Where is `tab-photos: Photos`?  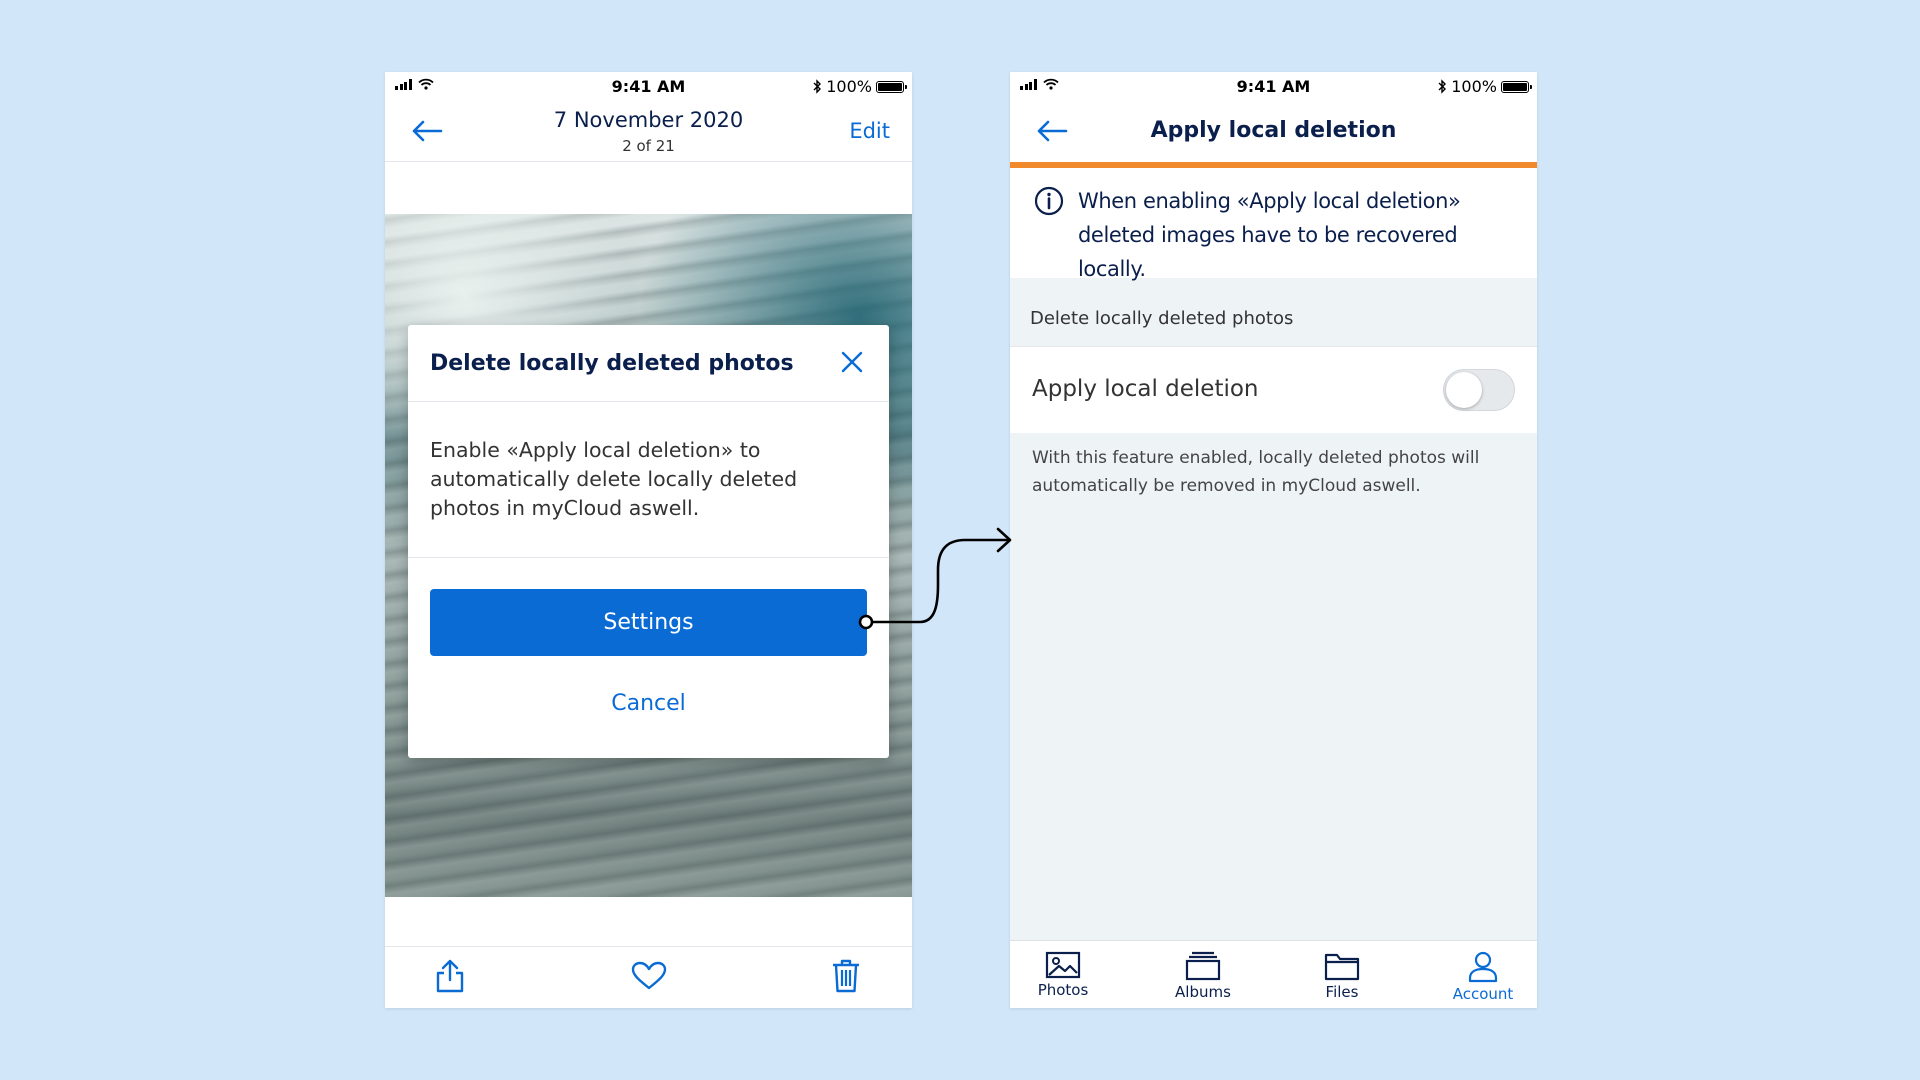
tab-photos: Photos is located at coordinates (1063, 975).